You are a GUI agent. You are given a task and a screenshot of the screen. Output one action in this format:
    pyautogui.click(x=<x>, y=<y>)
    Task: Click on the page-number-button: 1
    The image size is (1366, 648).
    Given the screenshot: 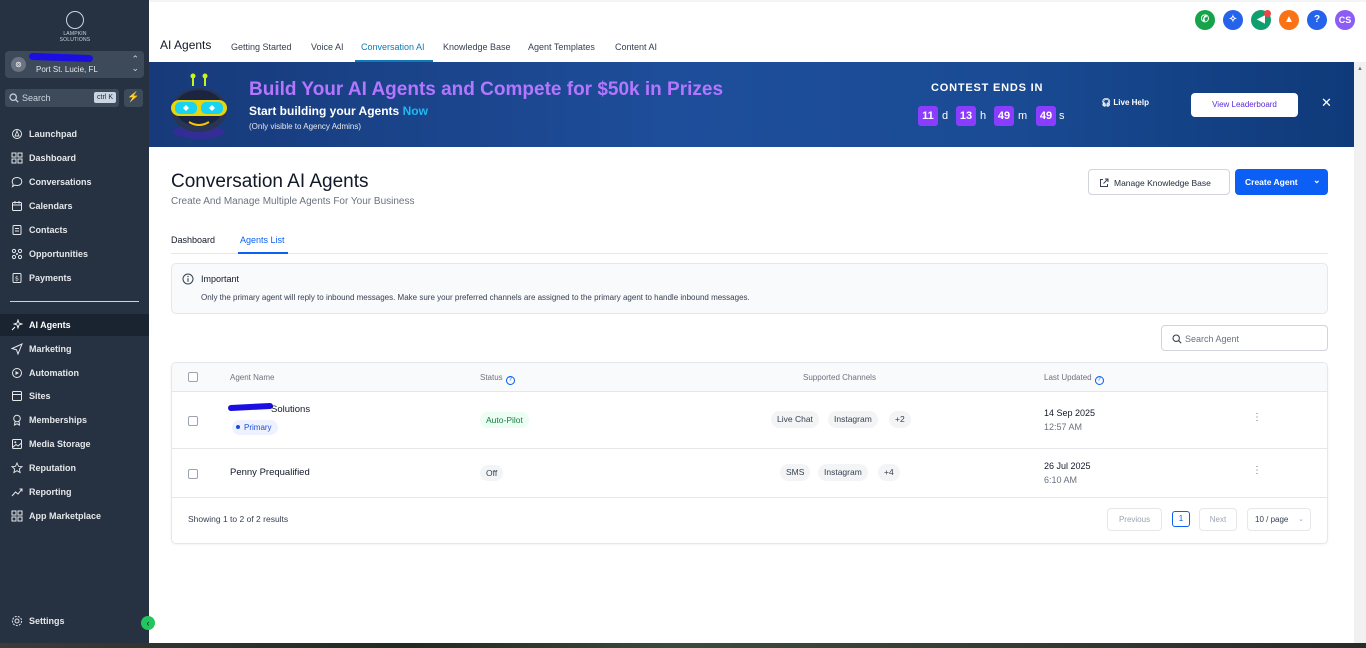 What is the action you would take?
    pyautogui.click(x=1181, y=519)
    